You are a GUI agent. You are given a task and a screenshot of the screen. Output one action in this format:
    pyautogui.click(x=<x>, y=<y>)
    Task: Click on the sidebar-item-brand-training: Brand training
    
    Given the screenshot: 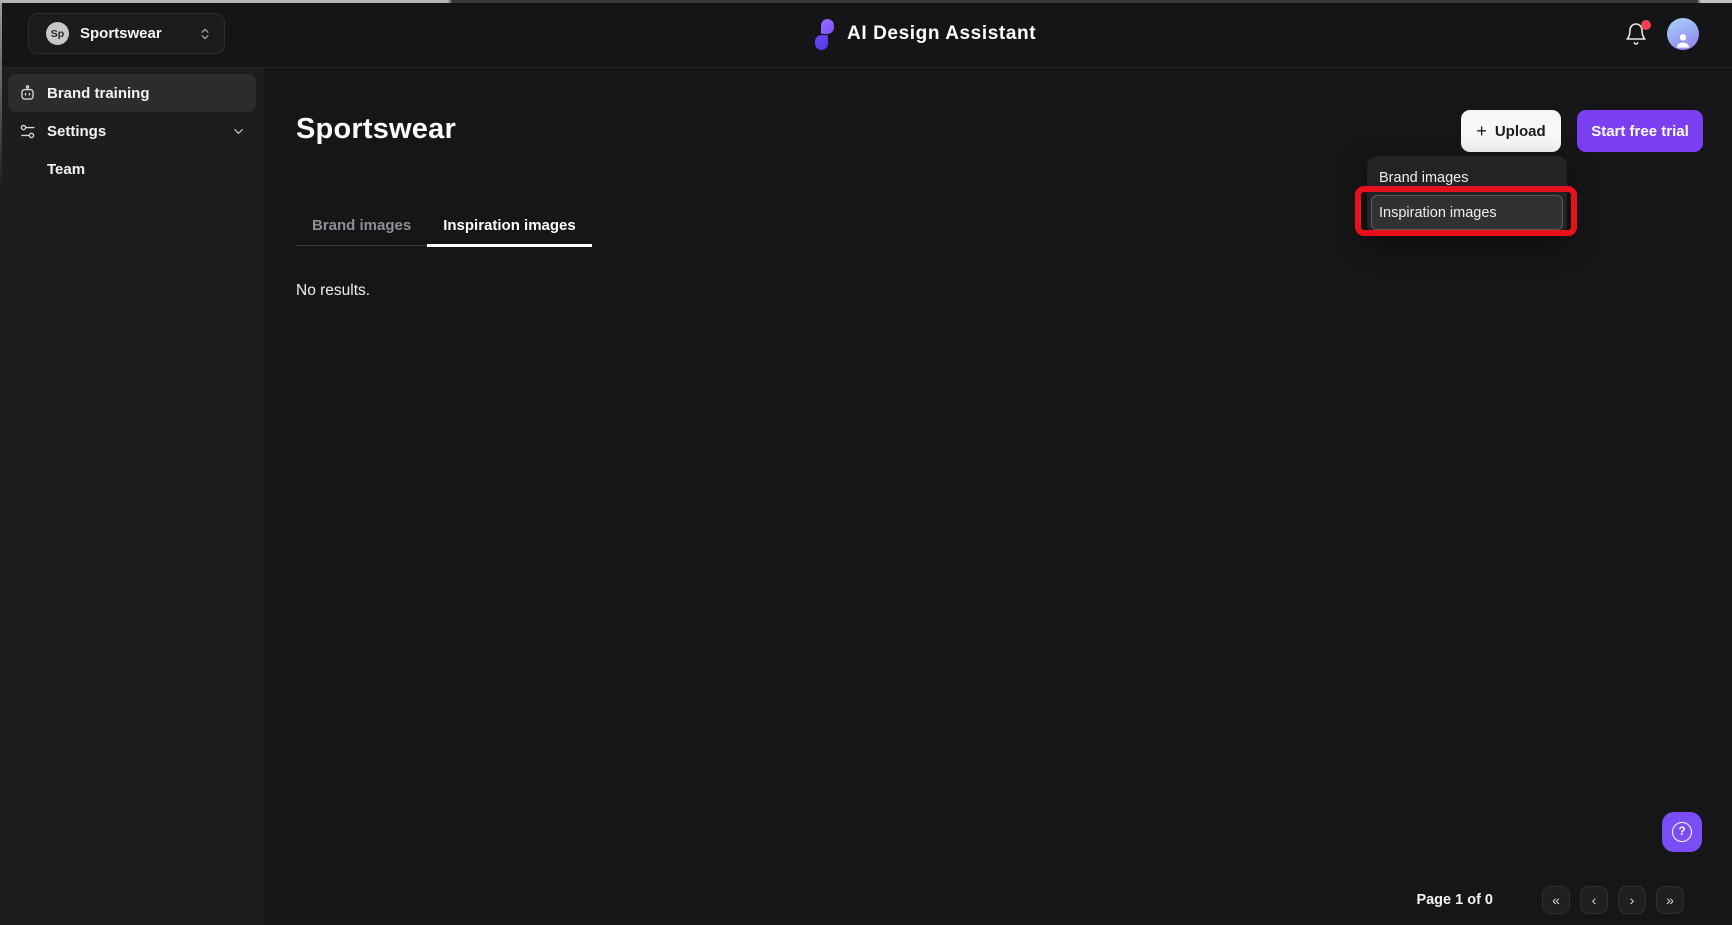 What is the action you would take?
    pyautogui.click(x=132, y=93)
    